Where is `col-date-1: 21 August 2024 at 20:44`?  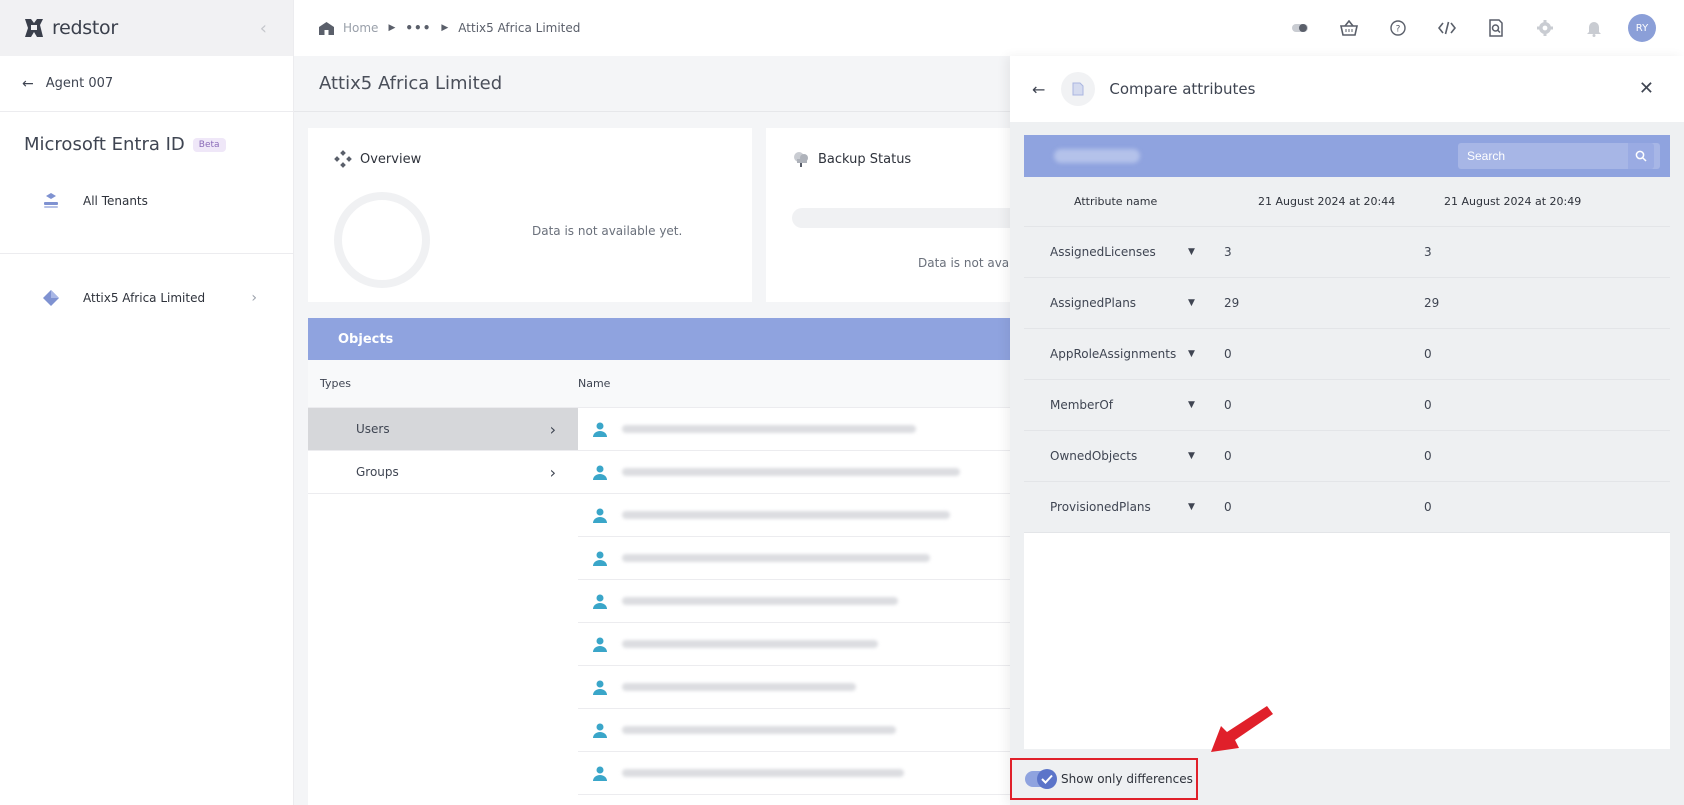
col-date-1: 21 August 2024 at 20:44 is located at coordinates (1327, 201).